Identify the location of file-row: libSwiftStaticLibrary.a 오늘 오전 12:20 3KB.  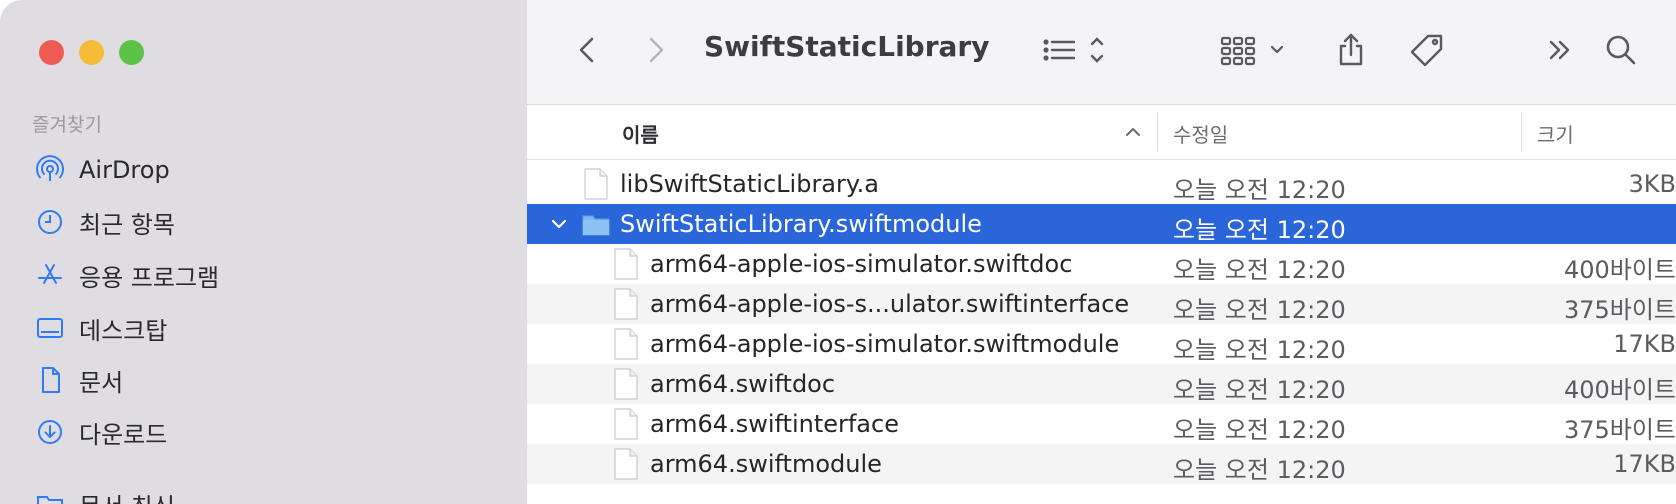
(1101, 184).